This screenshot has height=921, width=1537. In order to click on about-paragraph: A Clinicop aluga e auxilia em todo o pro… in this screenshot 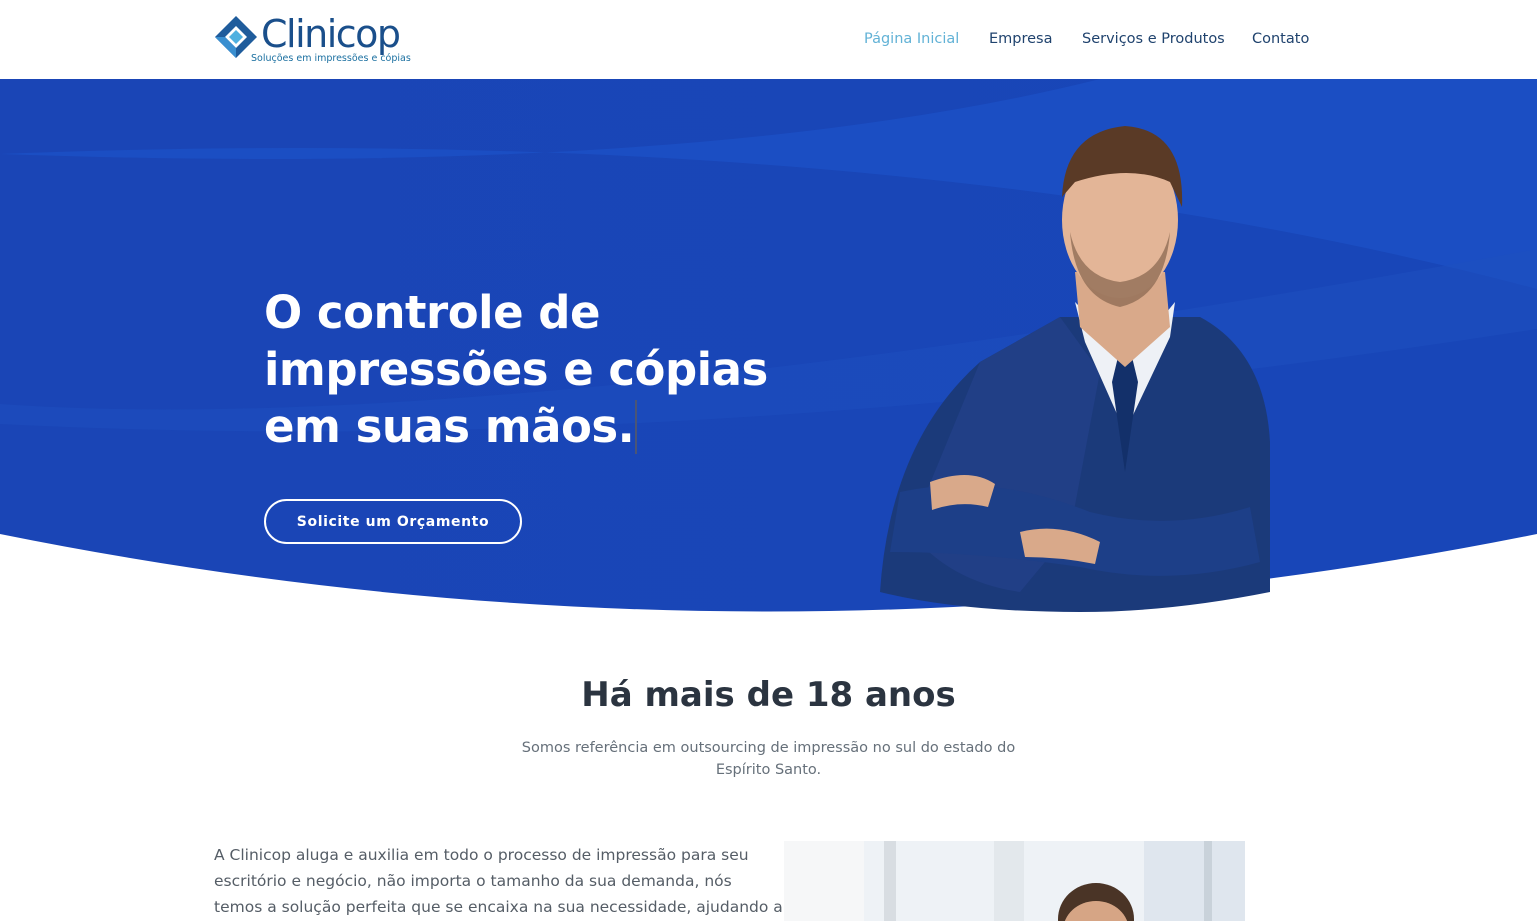, I will do `click(498, 881)`.